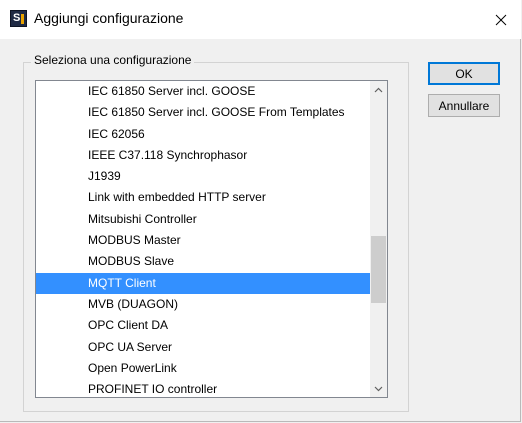  Describe the element at coordinates (378, 269) in the screenshot. I see `scroll-thumb` at that location.